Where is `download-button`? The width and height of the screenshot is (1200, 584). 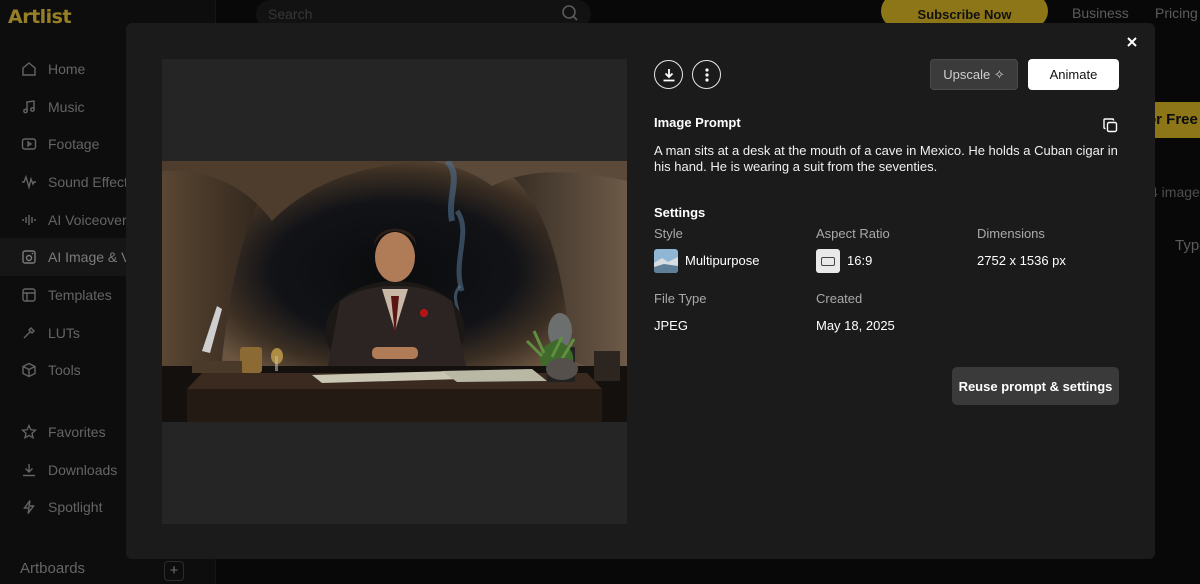 download-button is located at coordinates (668, 74).